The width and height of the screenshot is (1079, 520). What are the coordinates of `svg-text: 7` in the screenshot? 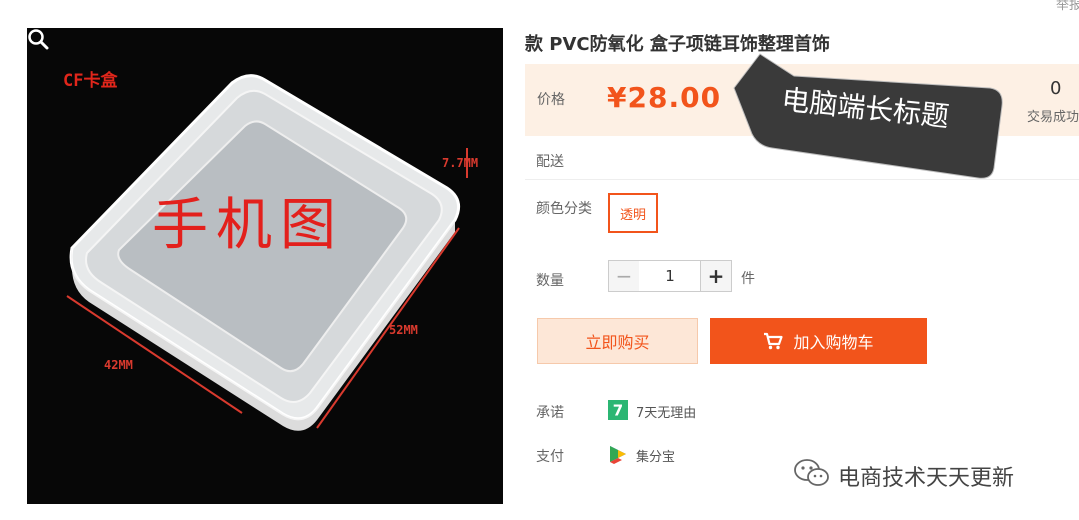 It's located at (618, 411).